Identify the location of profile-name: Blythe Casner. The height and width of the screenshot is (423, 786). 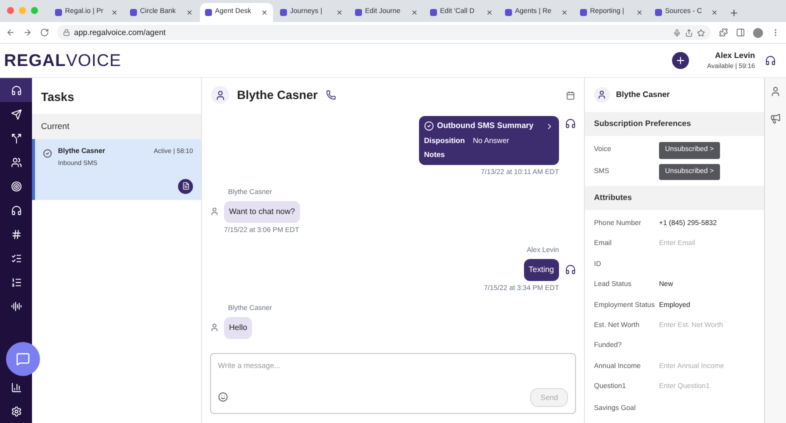
(643, 95).